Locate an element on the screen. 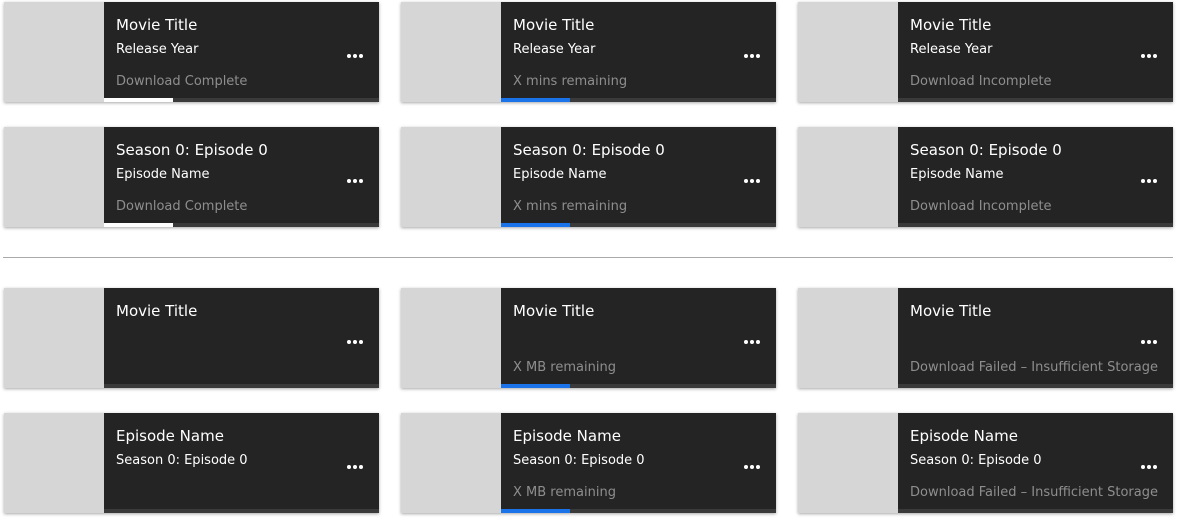 Image resolution: width=1177 pixels, height=519 pixels. download-card: Episode Name Season 0: Episode 0 is located at coordinates (191, 463).